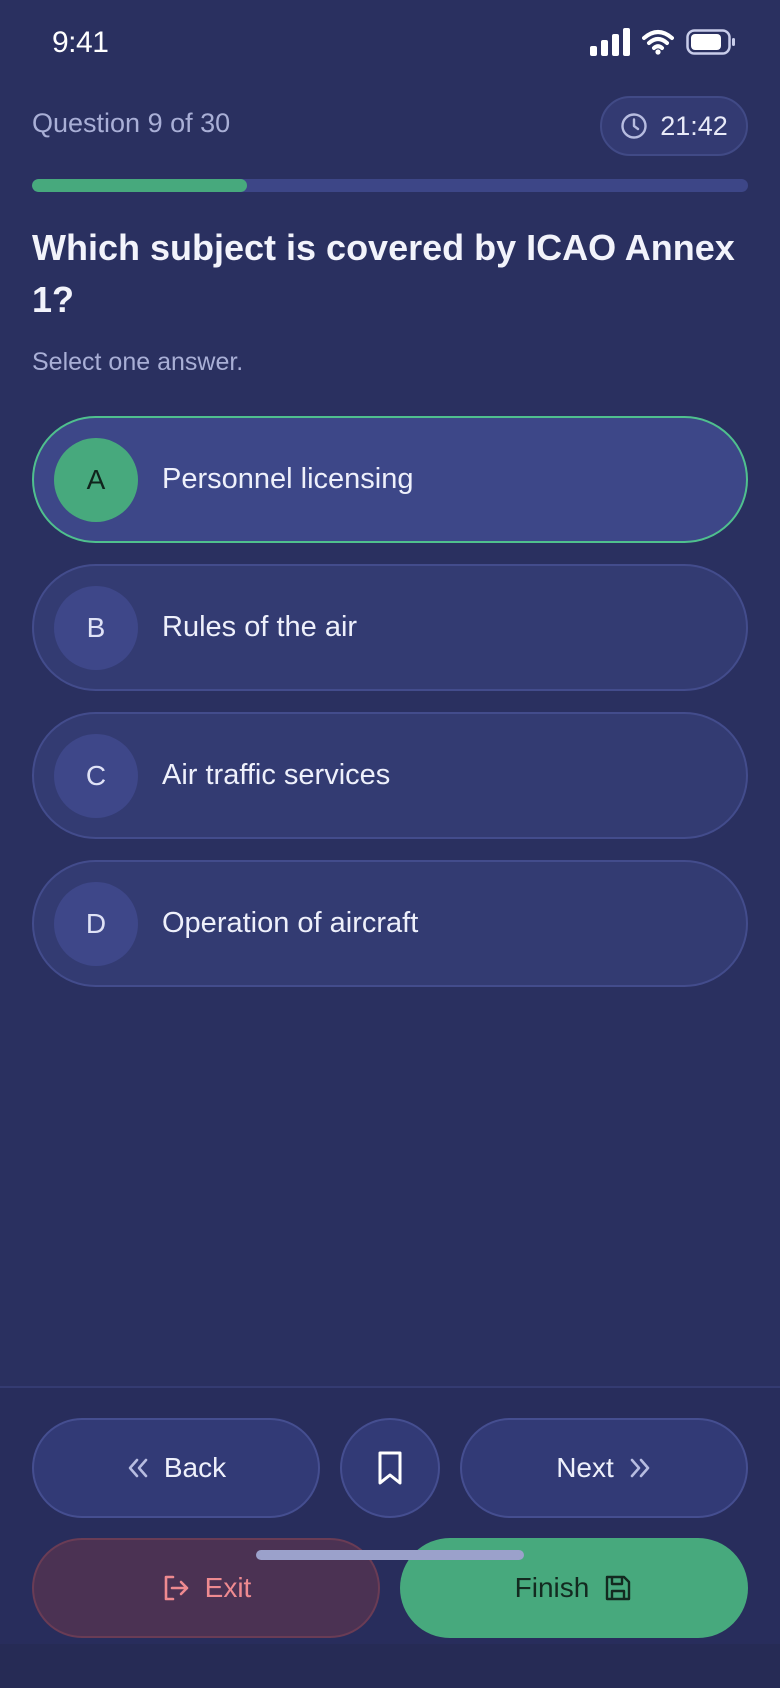  I want to click on double-chevron-right-icon, so click(640, 1468).